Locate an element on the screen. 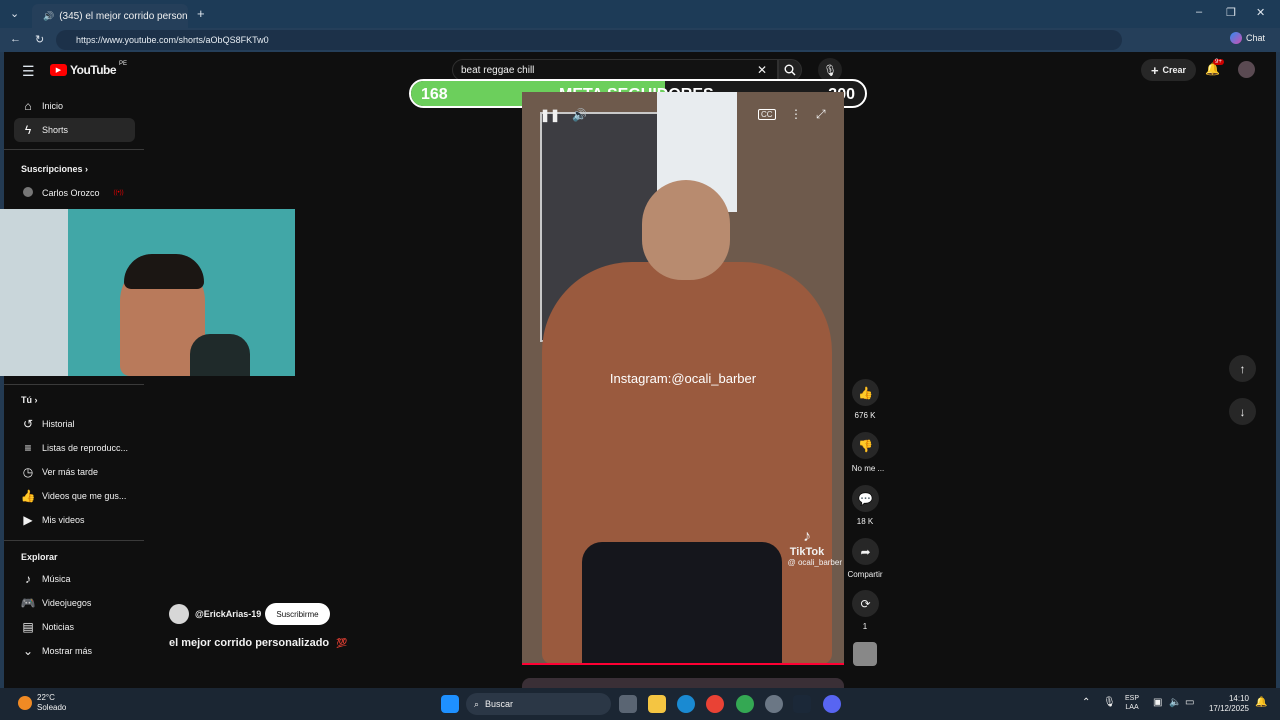 Image resolution: width=1280 pixels, height=720 pixels. webcam-person-hair is located at coordinates (164, 271).